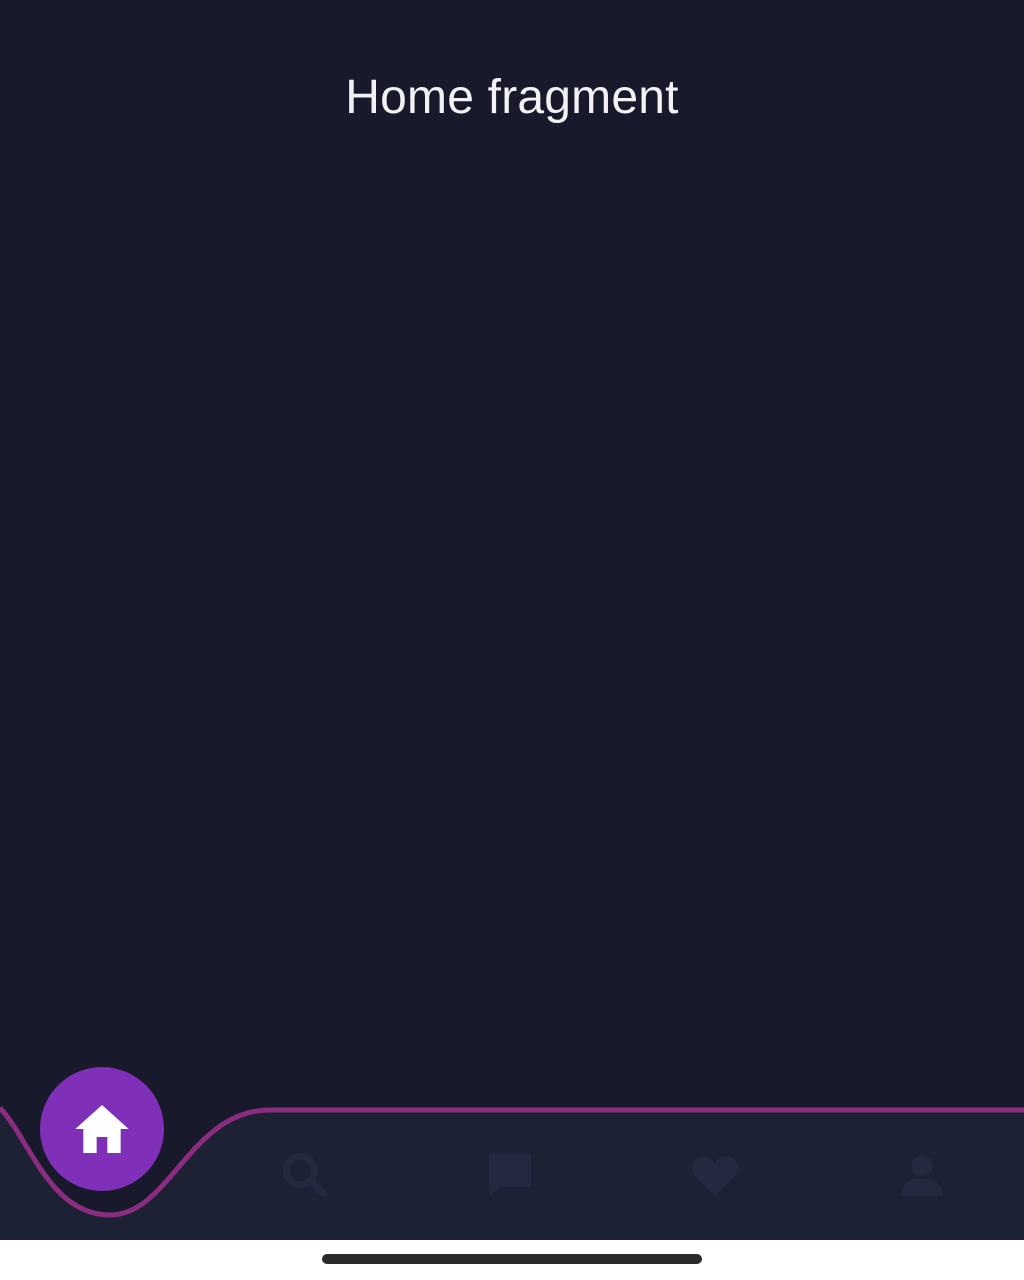 This screenshot has width=1024, height=1280. I want to click on nav-item-favorites, so click(715, 1175).